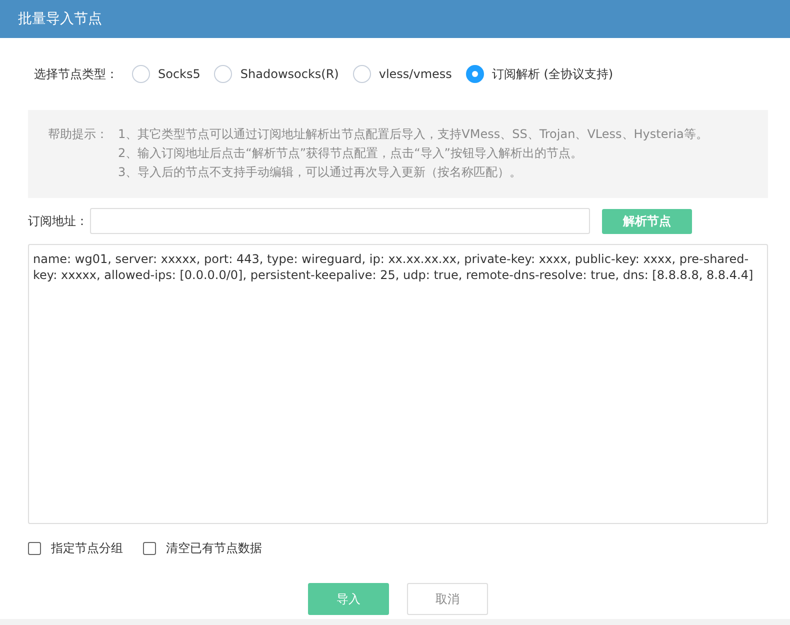 The height and width of the screenshot is (625, 790). I want to click on help-text: 2、输入订阅地址后点击“解析节点”获得节点配置，点击“导入”按钮导入解析出的节点。, so click(351, 153).